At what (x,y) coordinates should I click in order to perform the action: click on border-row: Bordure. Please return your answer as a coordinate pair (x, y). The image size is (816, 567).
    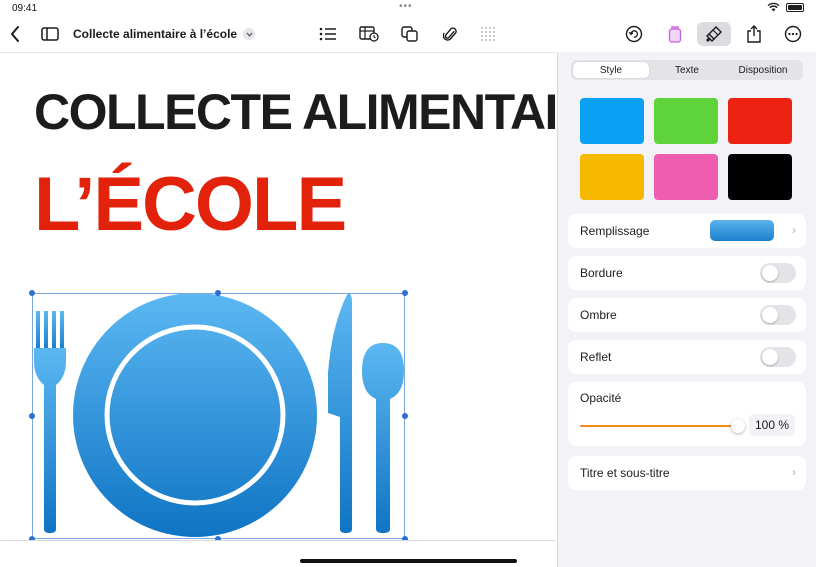
    Looking at the image, I should click on (687, 273).